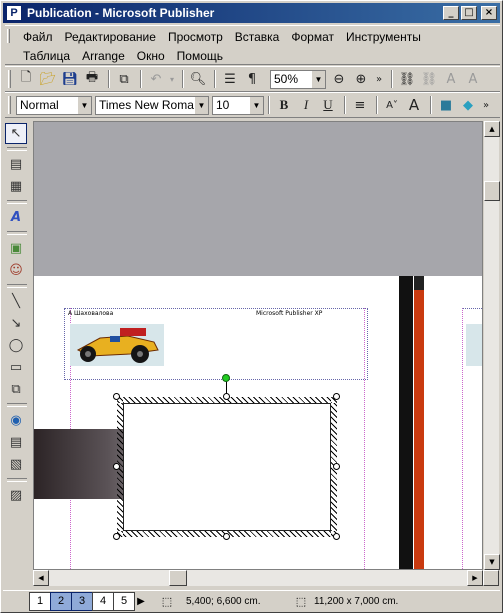  I want to click on pointer-tool-icon: ↖, so click(16, 133).